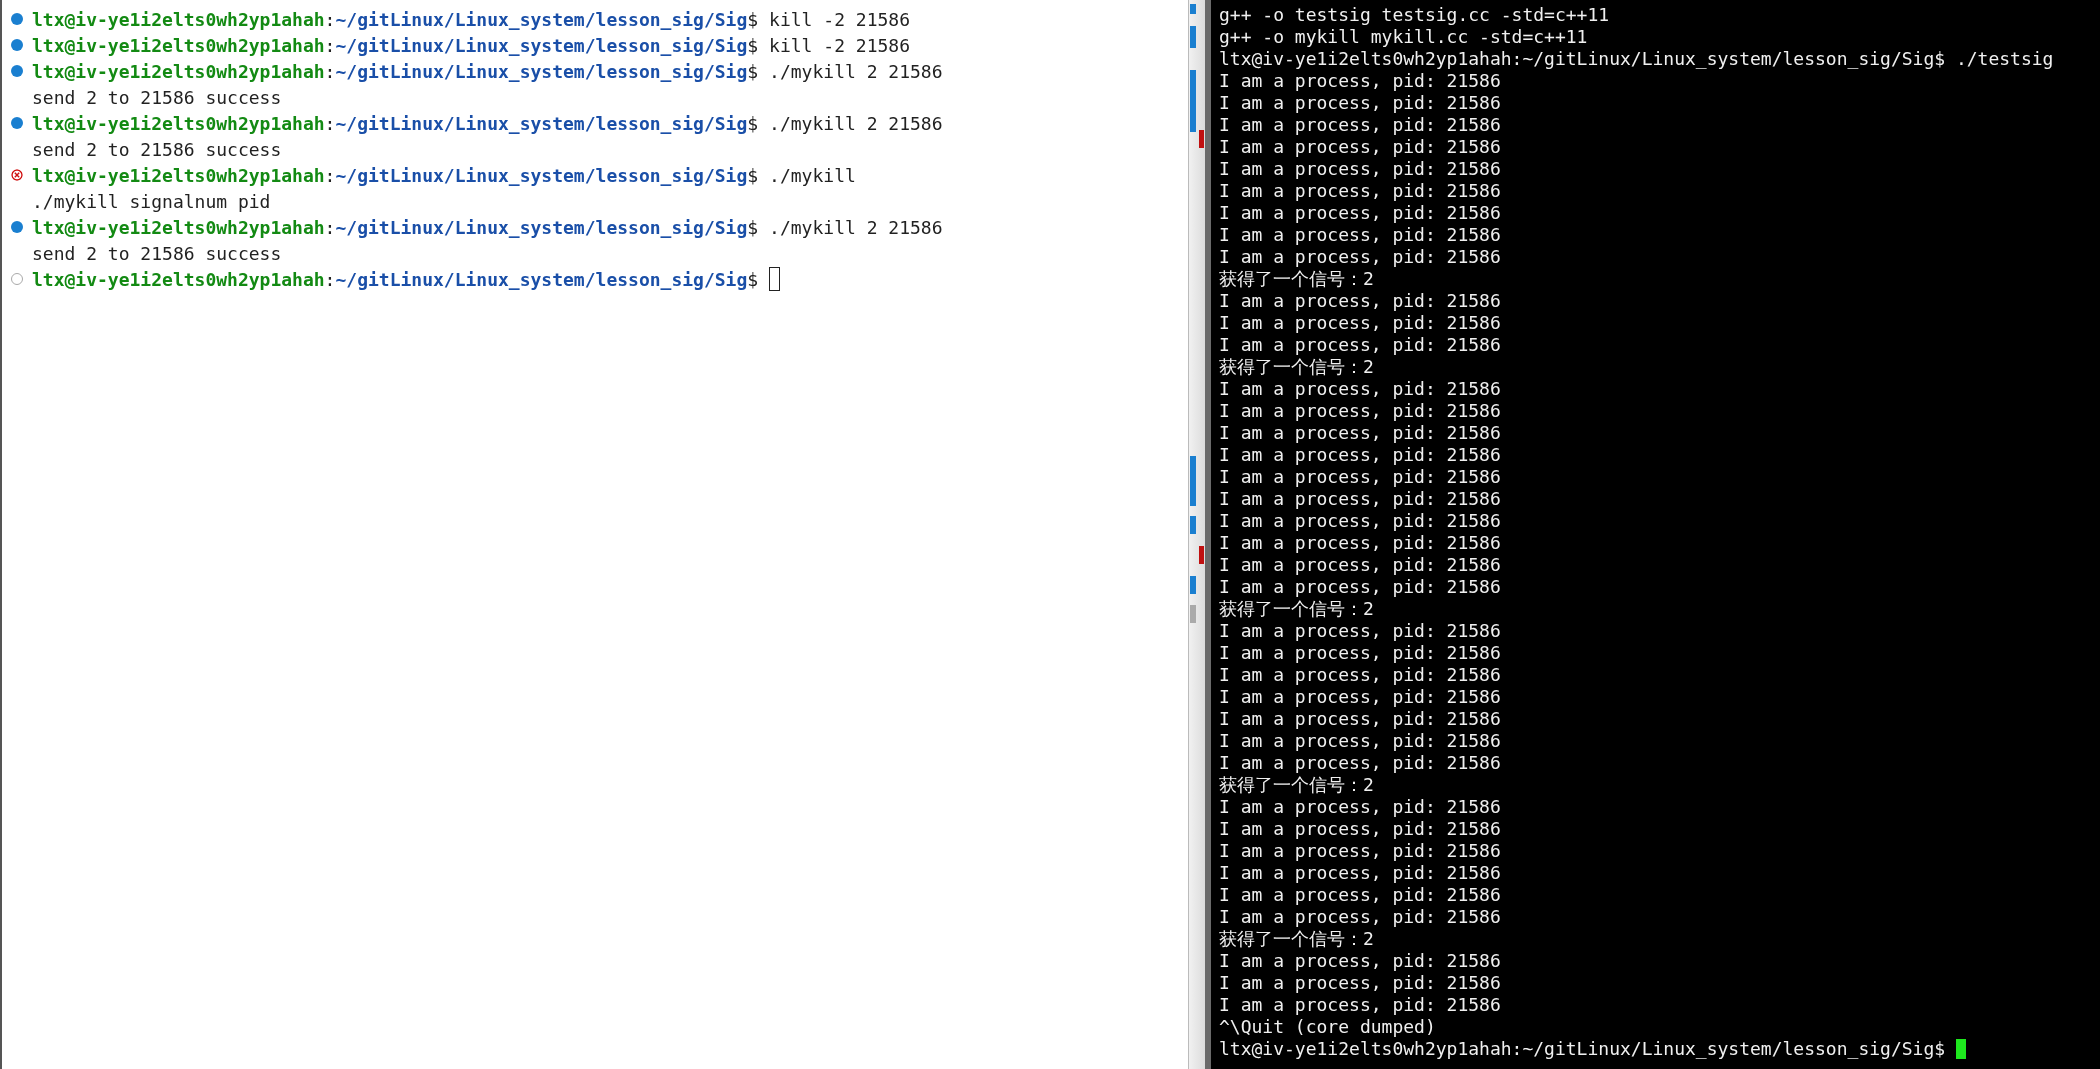 The image size is (2100, 1069). I want to click on scrollbar-overview-ruler, so click(1196, 534).